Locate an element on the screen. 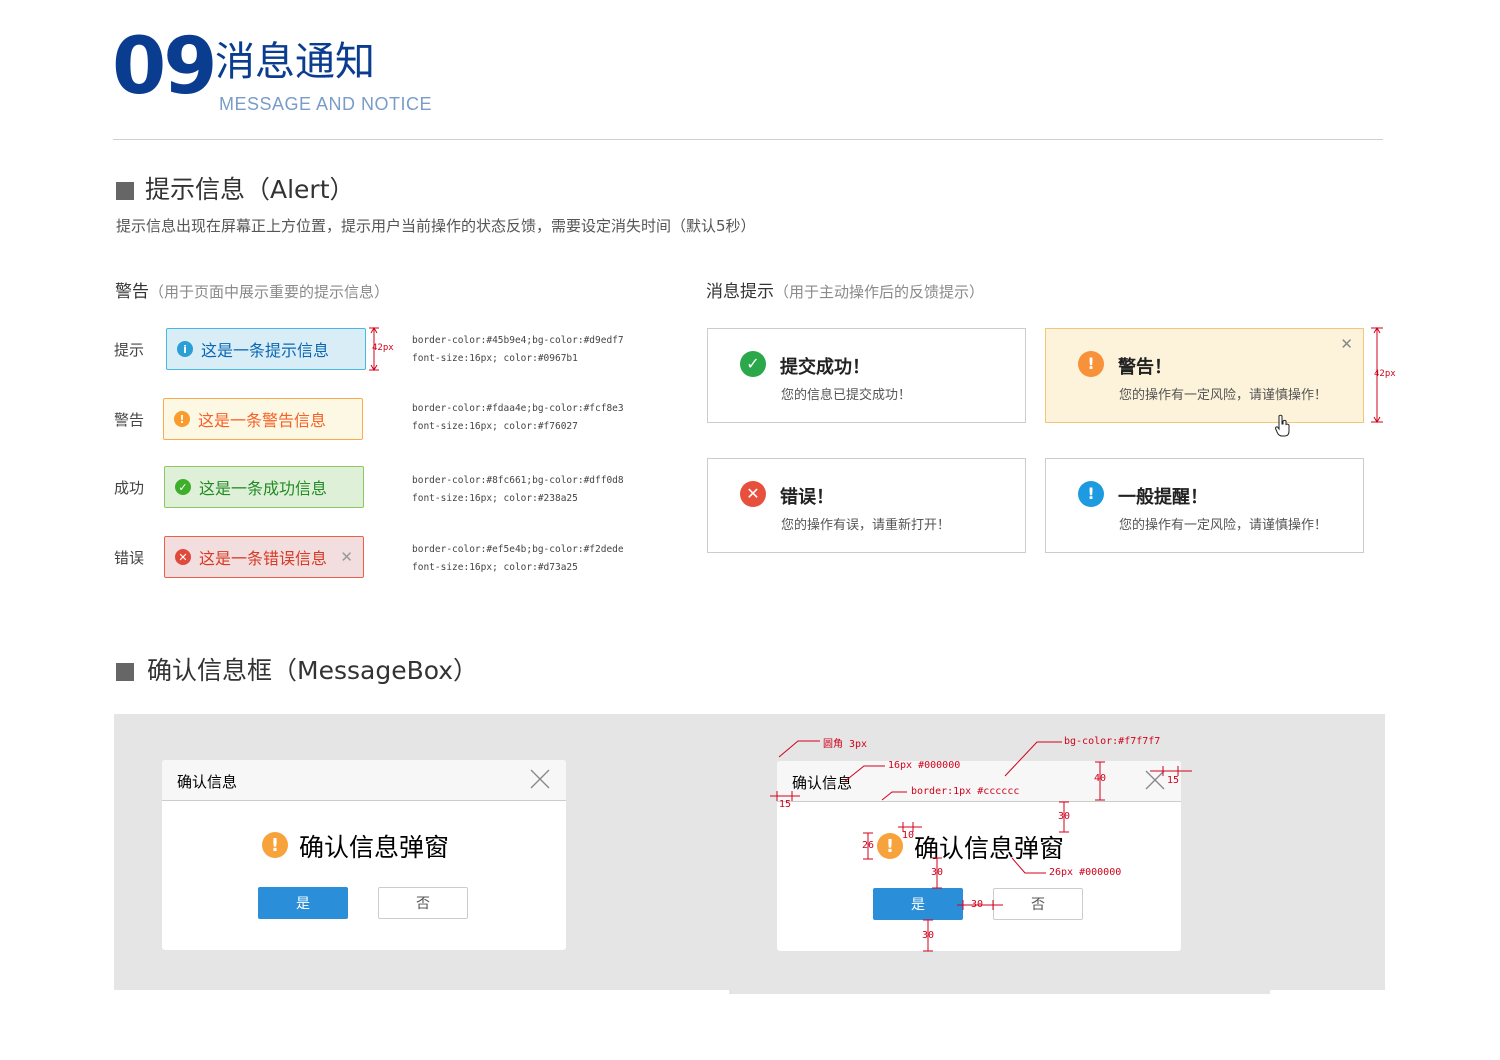 The image size is (1500, 1060). header-height-annotation: 40 is located at coordinates (1100, 778).